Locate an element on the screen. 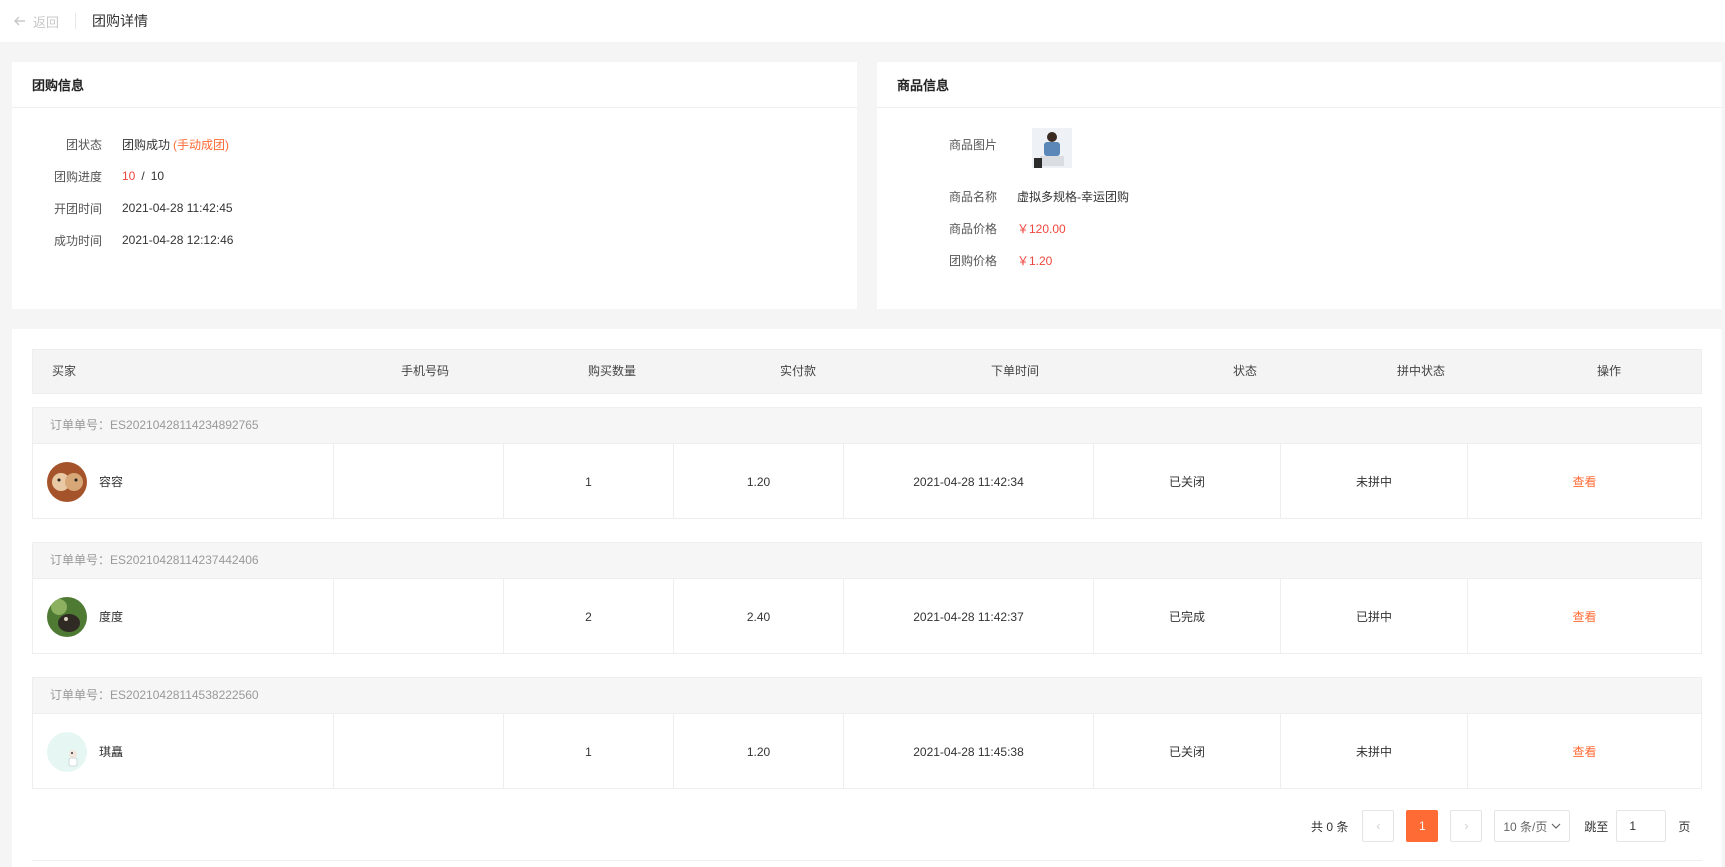  next-page-button: › is located at coordinates (1466, 826).